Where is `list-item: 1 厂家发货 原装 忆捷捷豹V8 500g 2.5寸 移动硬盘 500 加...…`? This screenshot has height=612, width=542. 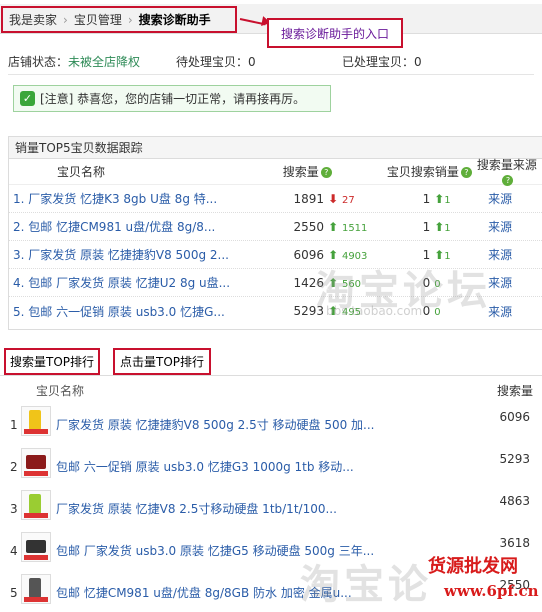
list-item: 1 厂家发货 原装 忆捷捷豹V8 500g 2.5寸 移动硬盘 500 加...… is located at coordinates (271, 422).